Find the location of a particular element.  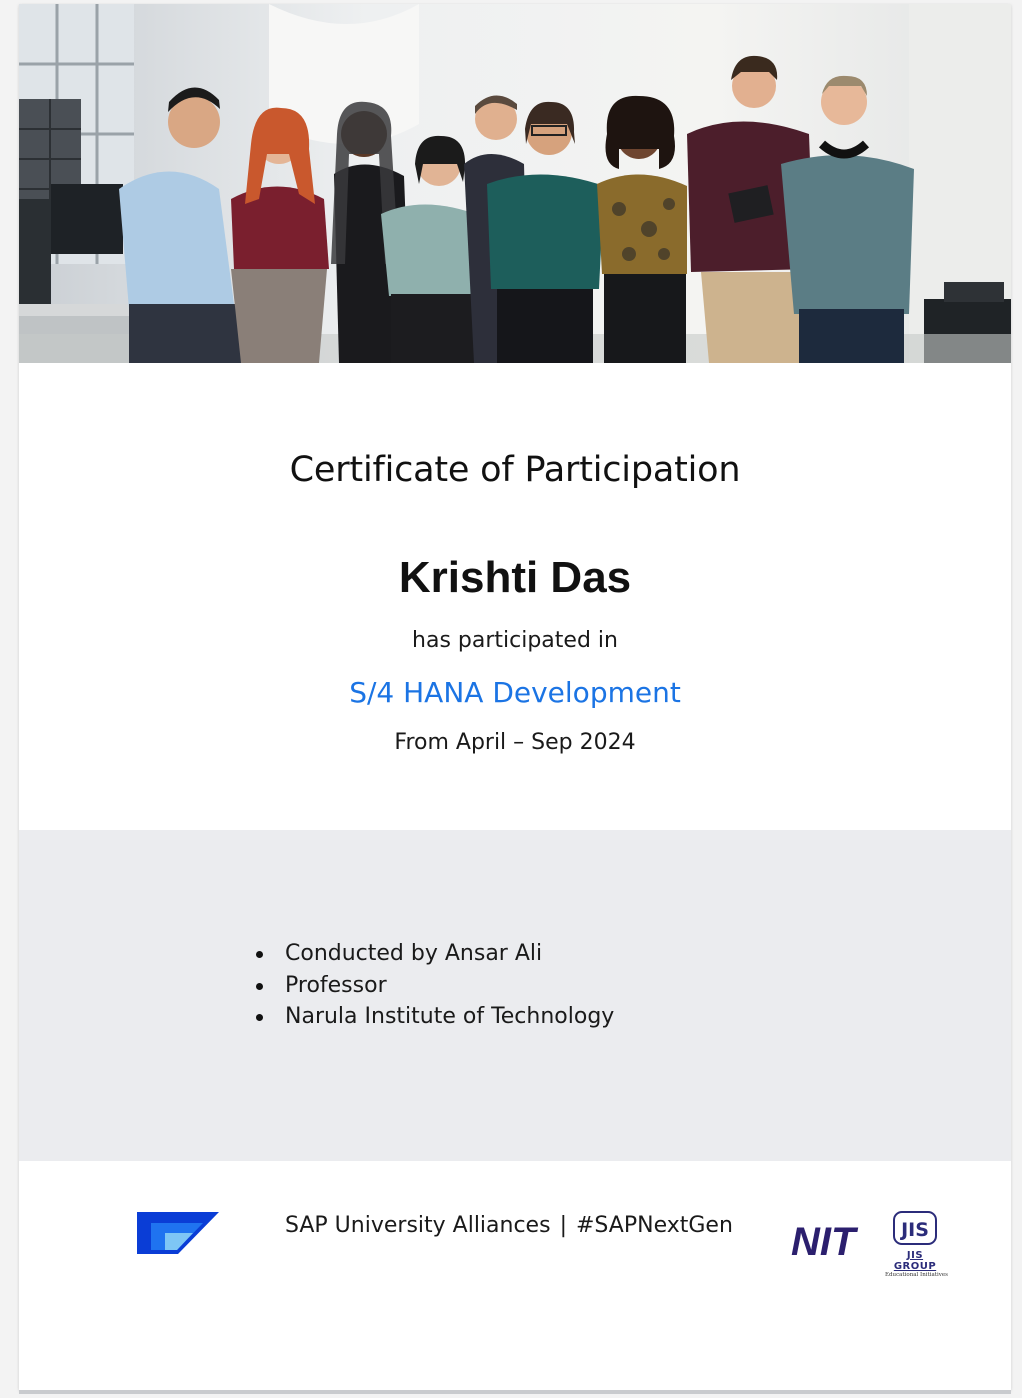

jis-logo: JIS JIS GROUP Educational Initiatives is located at coordinates (916, 1245).